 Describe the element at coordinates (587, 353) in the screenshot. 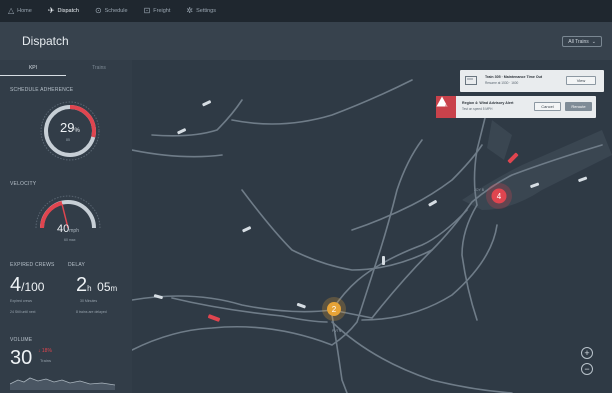

I see `zoom-in-button: +` at that location.